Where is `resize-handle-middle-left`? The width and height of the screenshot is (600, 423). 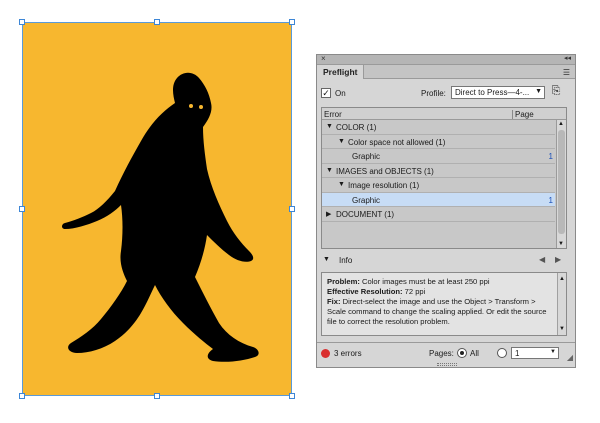
resize-handle-middle-left is located at coordinates (22, 209).